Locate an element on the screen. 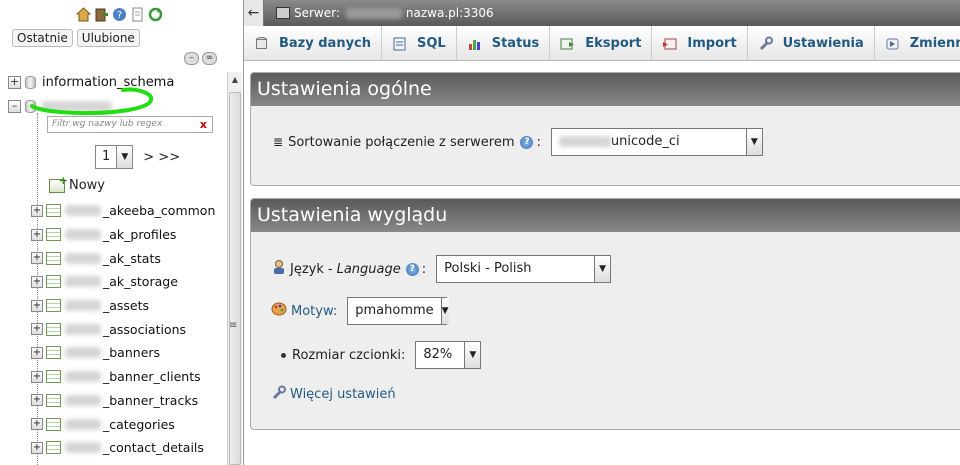 The image size is (960, 465). table-item: + _banner_clients is located at coordinates (131, 377).